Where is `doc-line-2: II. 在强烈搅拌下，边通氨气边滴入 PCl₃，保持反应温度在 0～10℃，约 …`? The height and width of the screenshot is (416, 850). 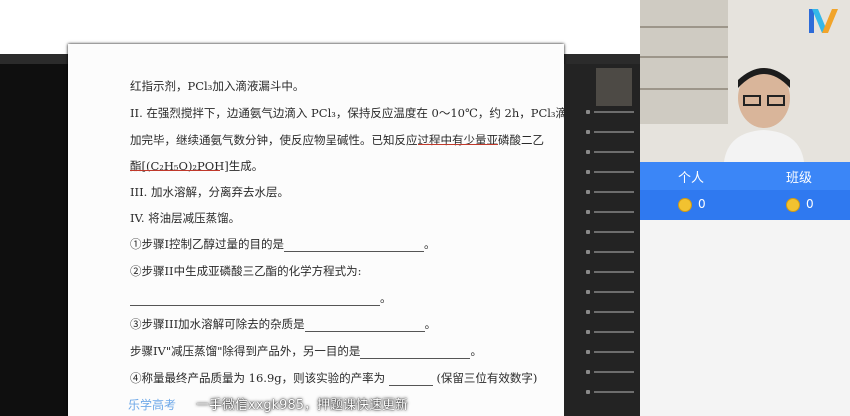 doc-line-2: II. 在强烈搅拌下，边通氨气边滴入 PCl₃，保持反应温度在 0～10℃，约 … is located at coordinates (349, 113).